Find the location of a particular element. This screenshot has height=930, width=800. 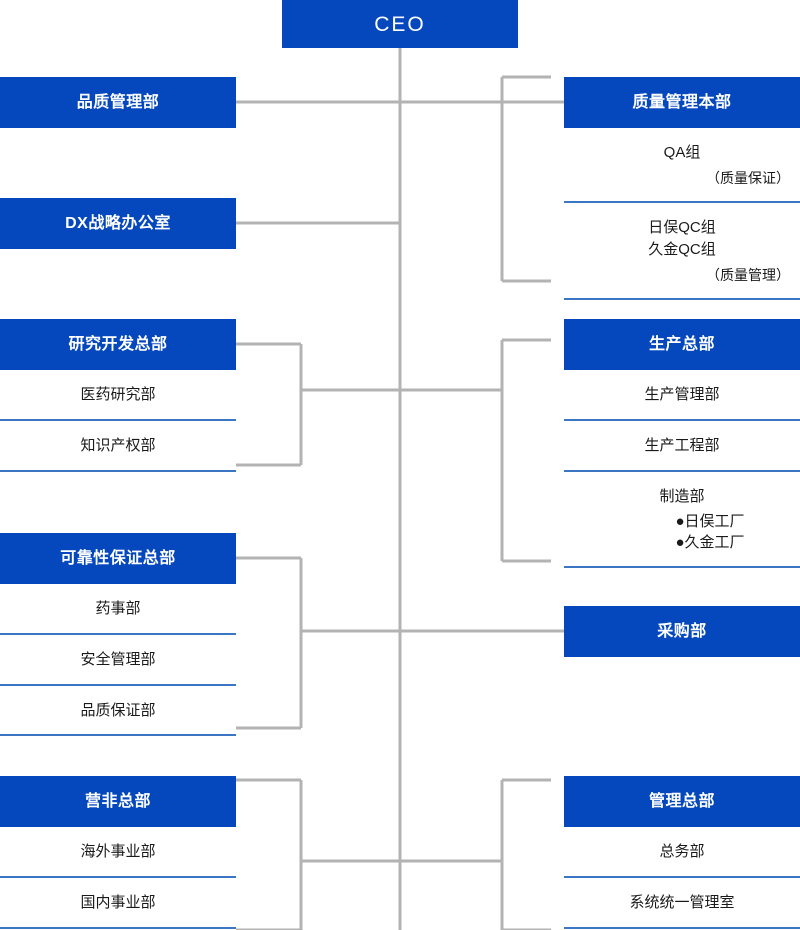

sub-item-note: （质量管理） is located at coordinates (748, 274).